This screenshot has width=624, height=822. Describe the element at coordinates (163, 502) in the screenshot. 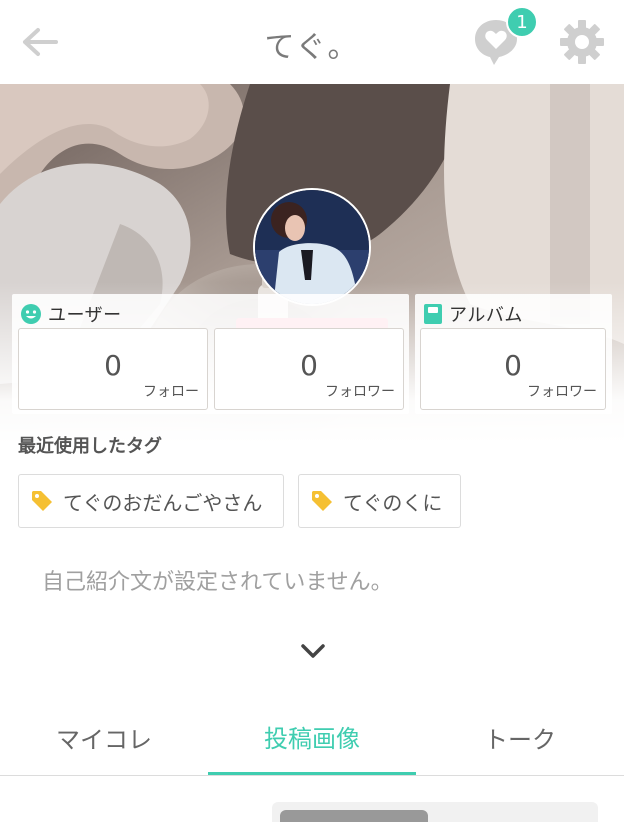

I see `tag-label: てぐのおだんごやさん` at that location.